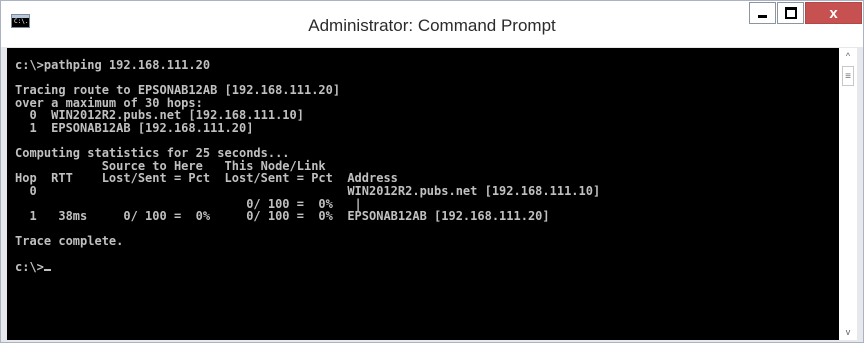  I want to click on close-button: x, so click(833, 13).